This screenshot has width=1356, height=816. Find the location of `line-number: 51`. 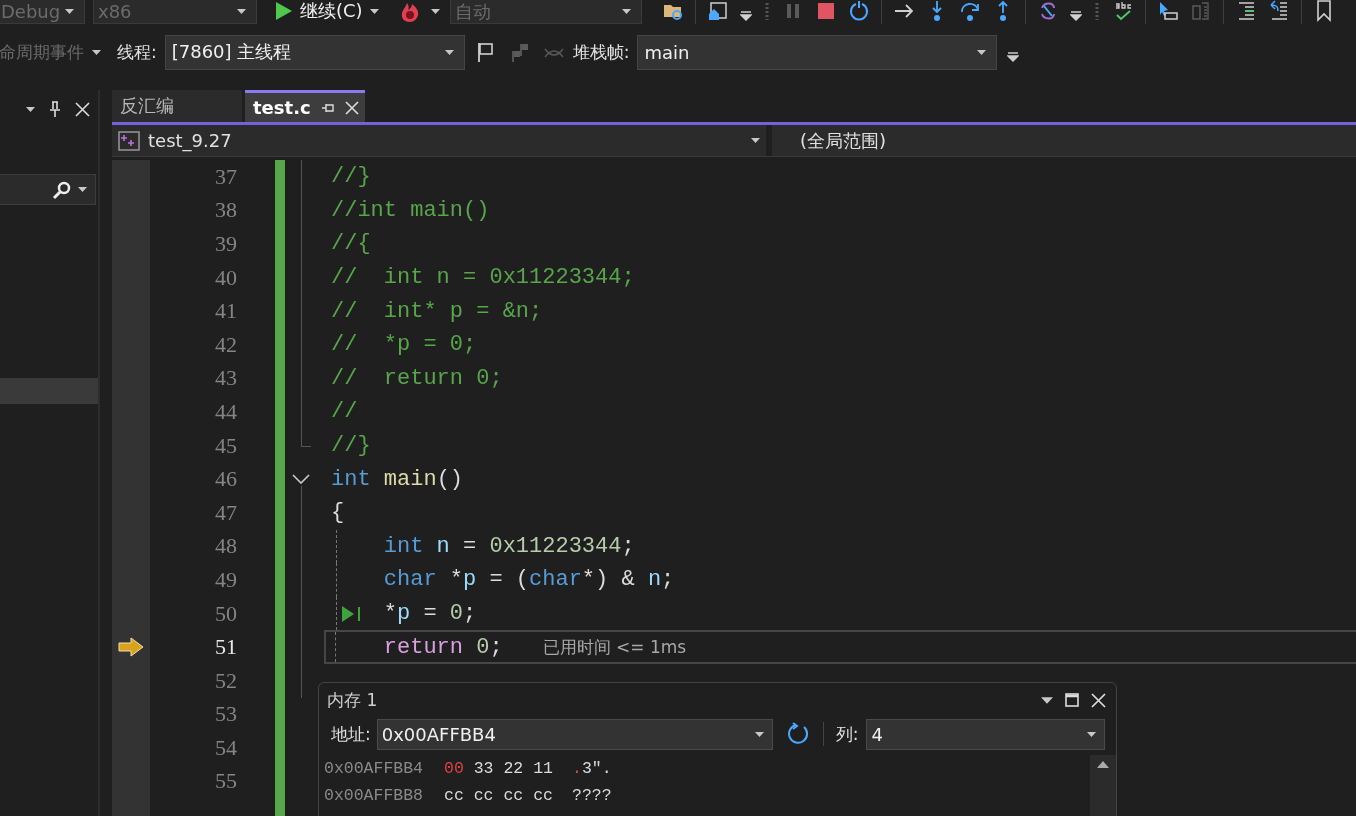

line-number: 51 is located at coordinates (226, 647).